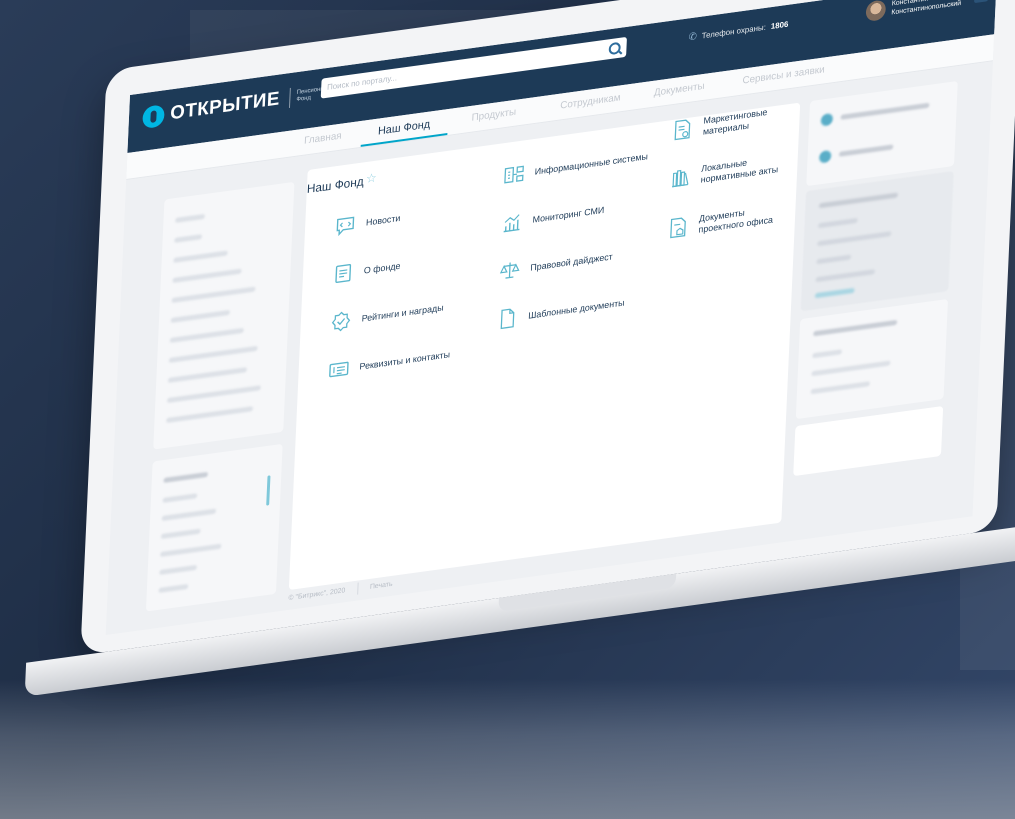 This screenshot has height=819, width=1015. I want to click on favorite-star-icon: ☆, so click(371, 177).